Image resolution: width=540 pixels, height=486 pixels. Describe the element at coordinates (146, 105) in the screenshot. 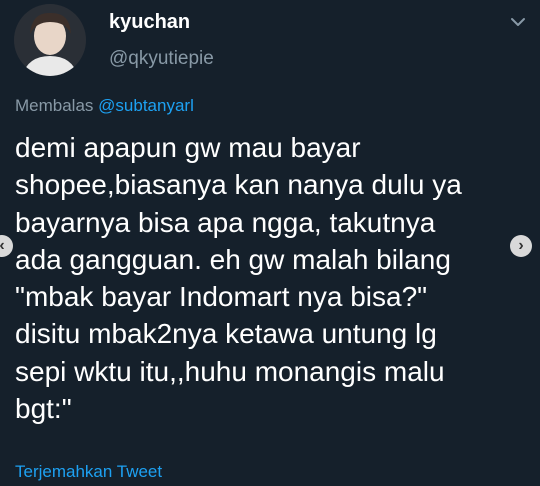

I see `reply-mention-link: @subtanyarl` at that location.